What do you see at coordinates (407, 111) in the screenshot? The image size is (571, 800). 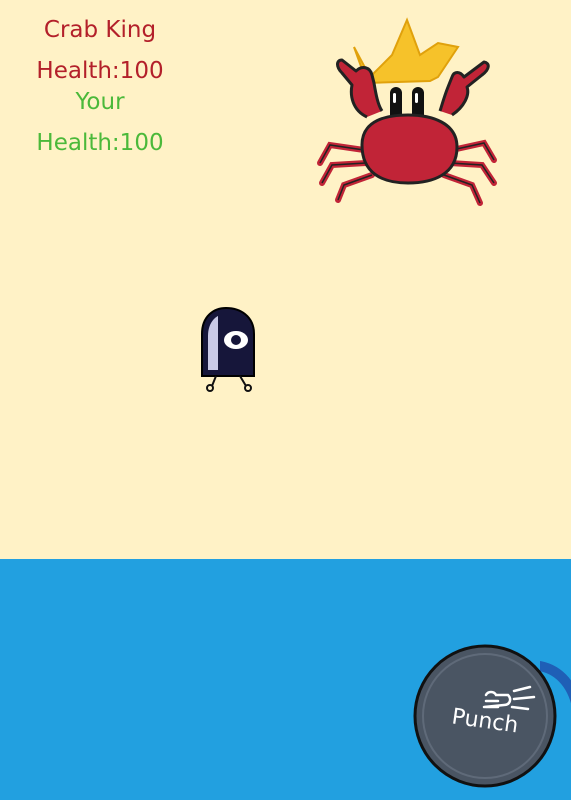 I see `crab-king-enemy` at bounding box center [407, 111].